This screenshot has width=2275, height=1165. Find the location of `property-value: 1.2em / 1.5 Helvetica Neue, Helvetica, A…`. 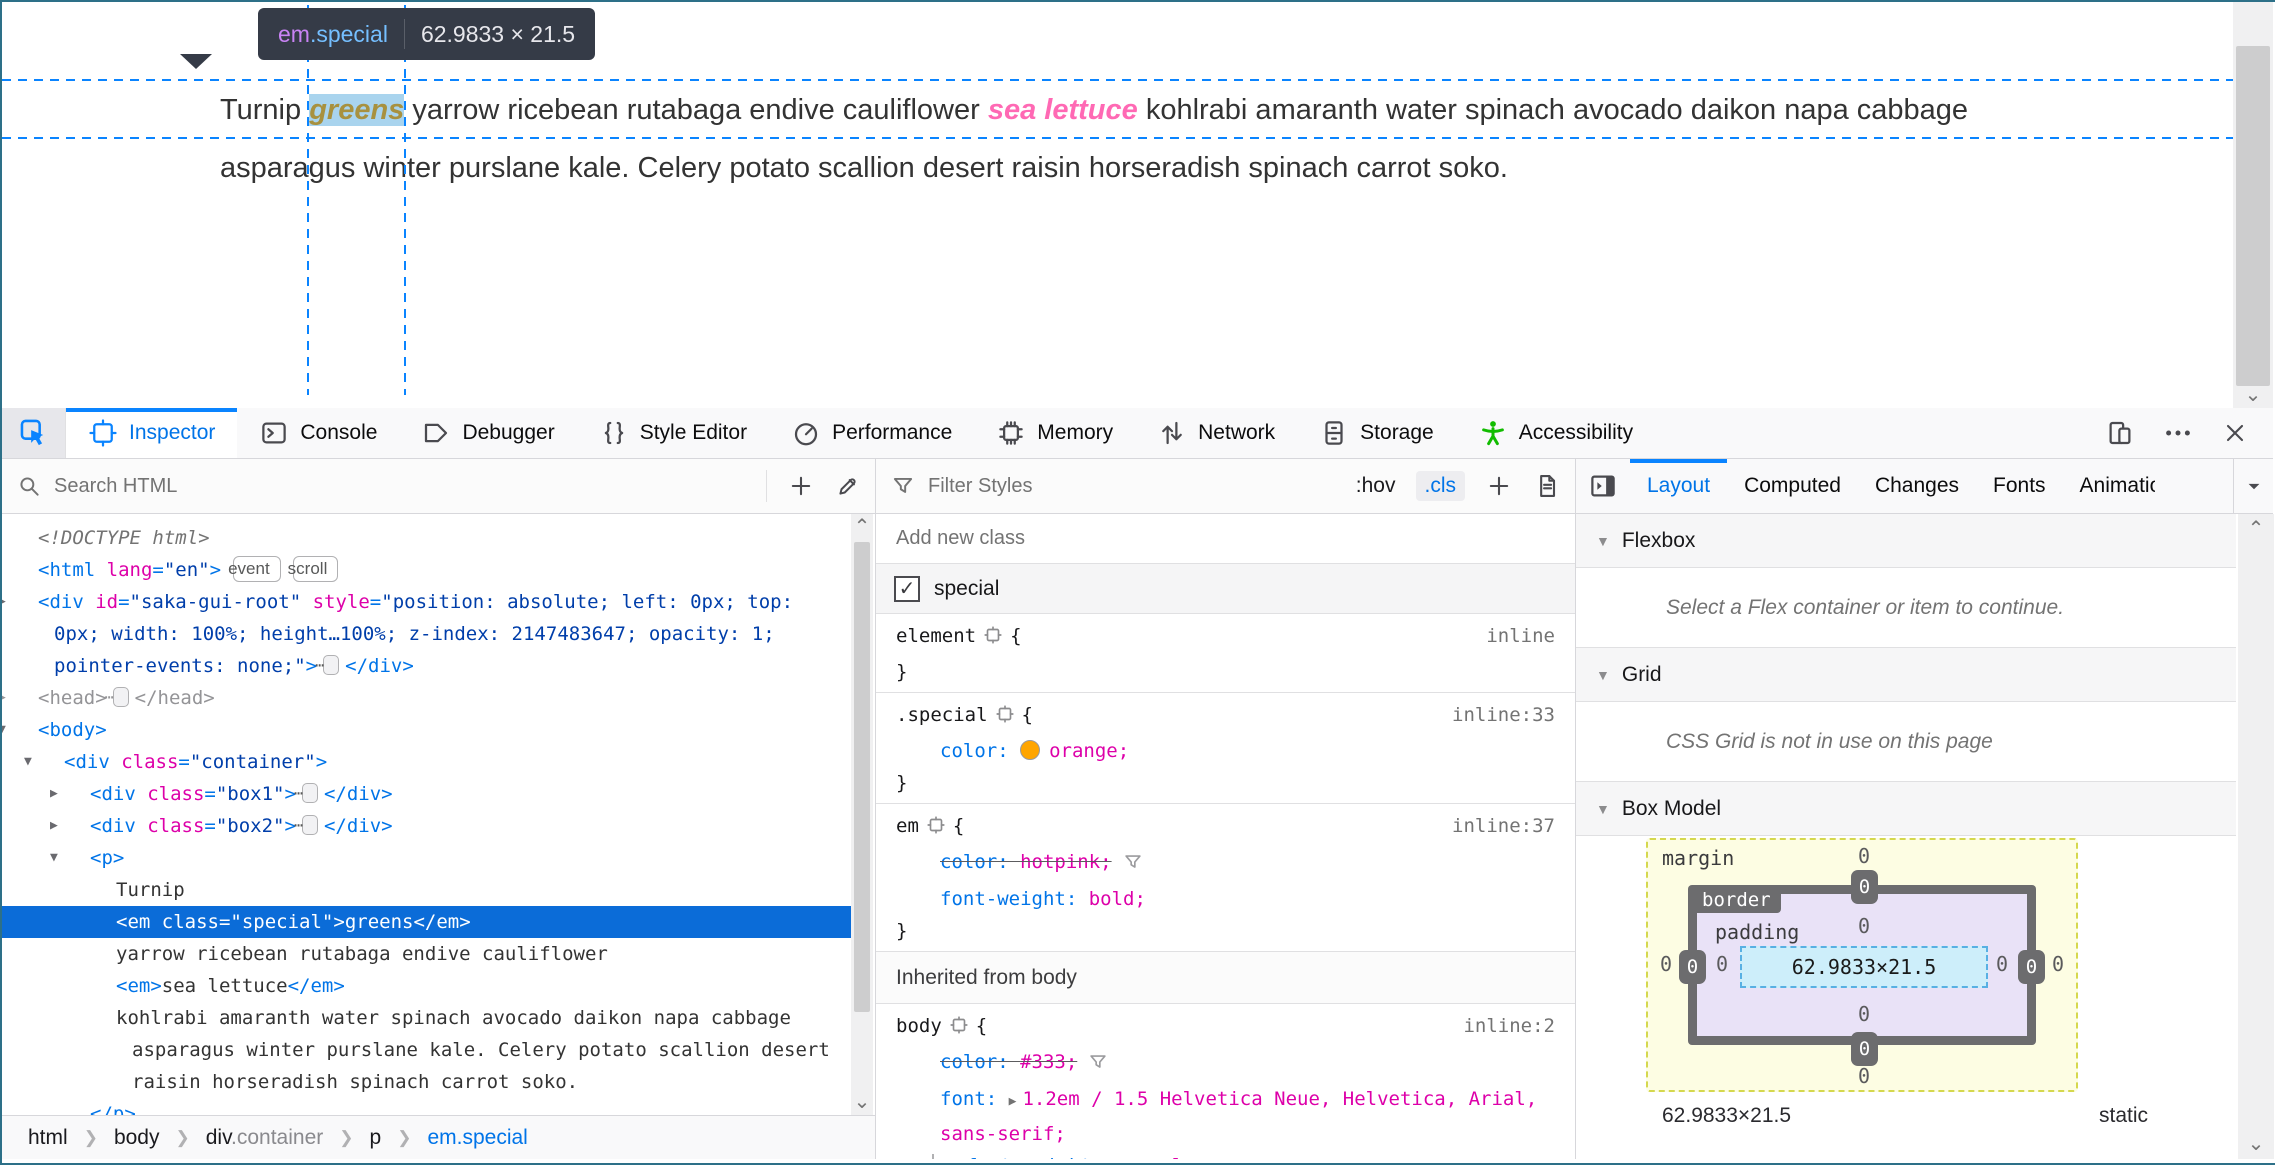

property-value: 1.2em / 1.5 Helvetica Neue, Helvetica, A… is located at coordinates (1238, 1116).